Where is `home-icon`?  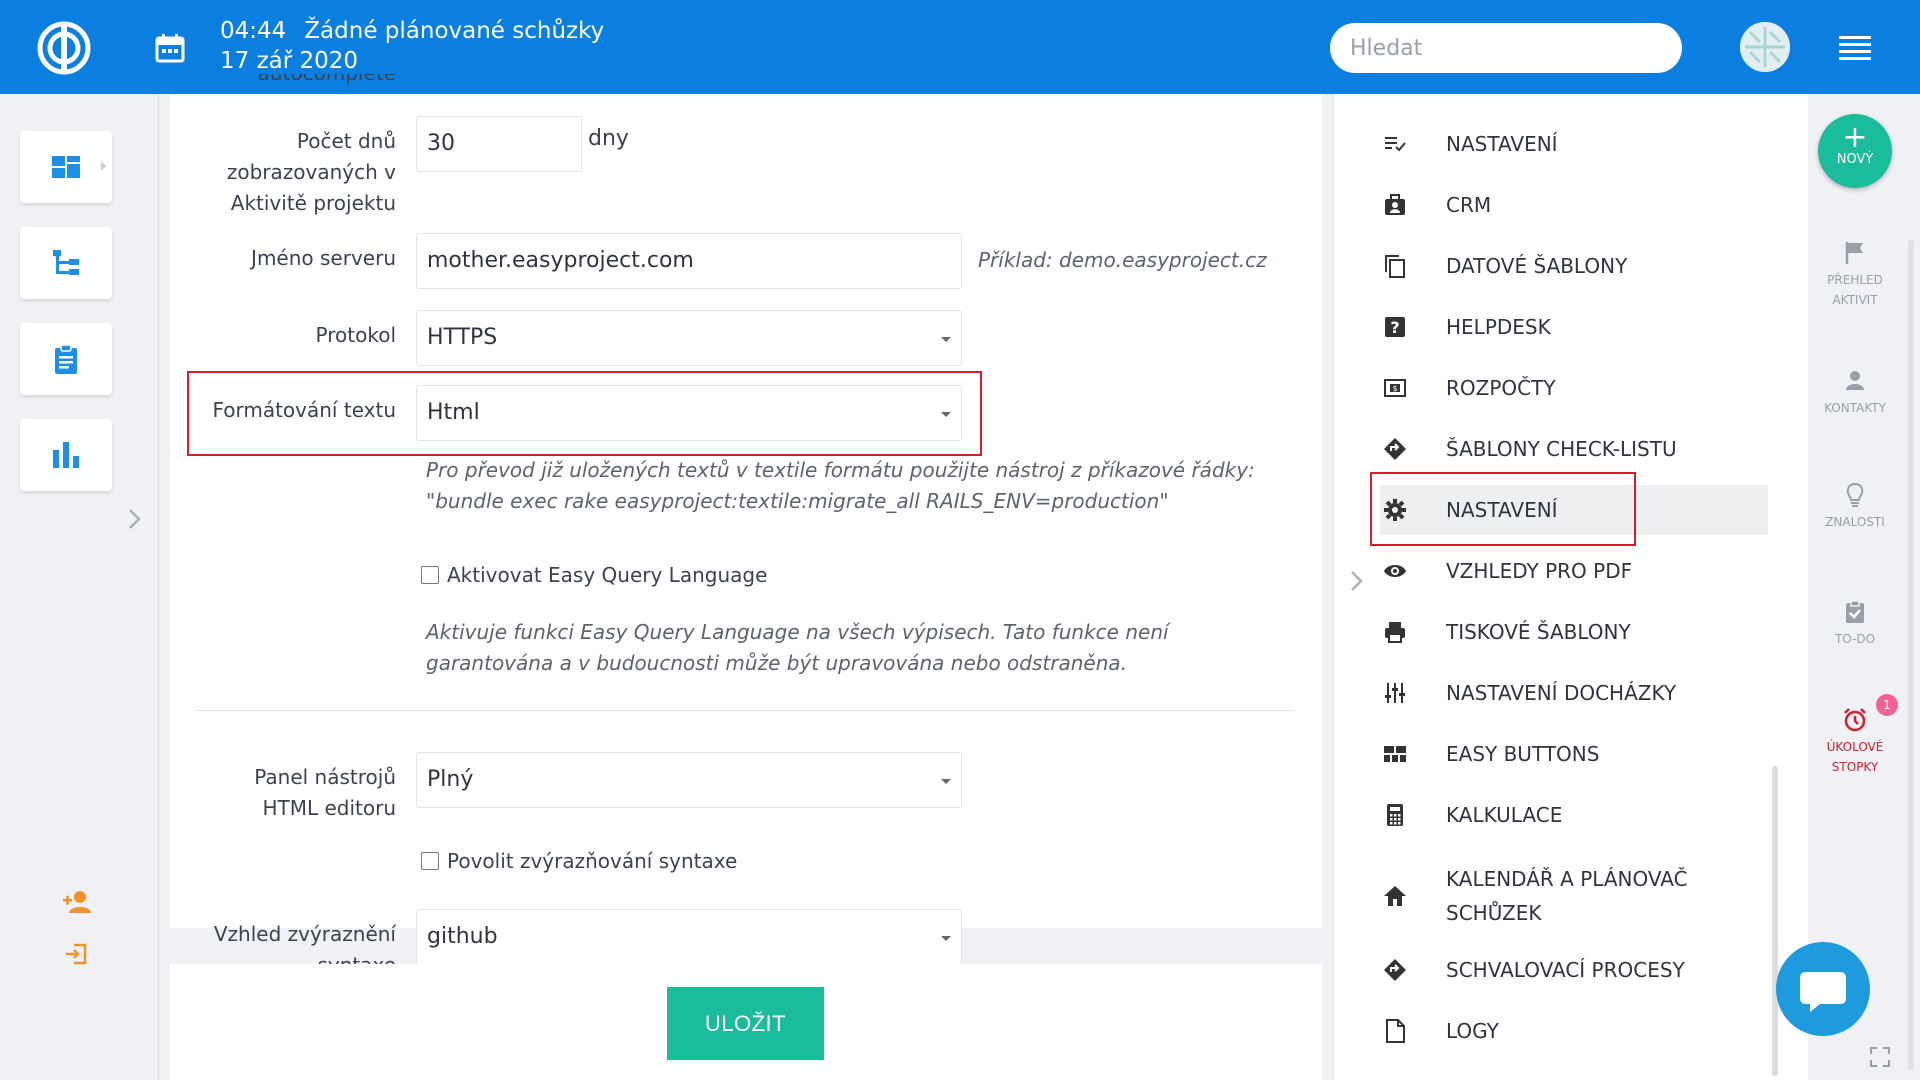
home-icon is located at coordinates (1395, 896).